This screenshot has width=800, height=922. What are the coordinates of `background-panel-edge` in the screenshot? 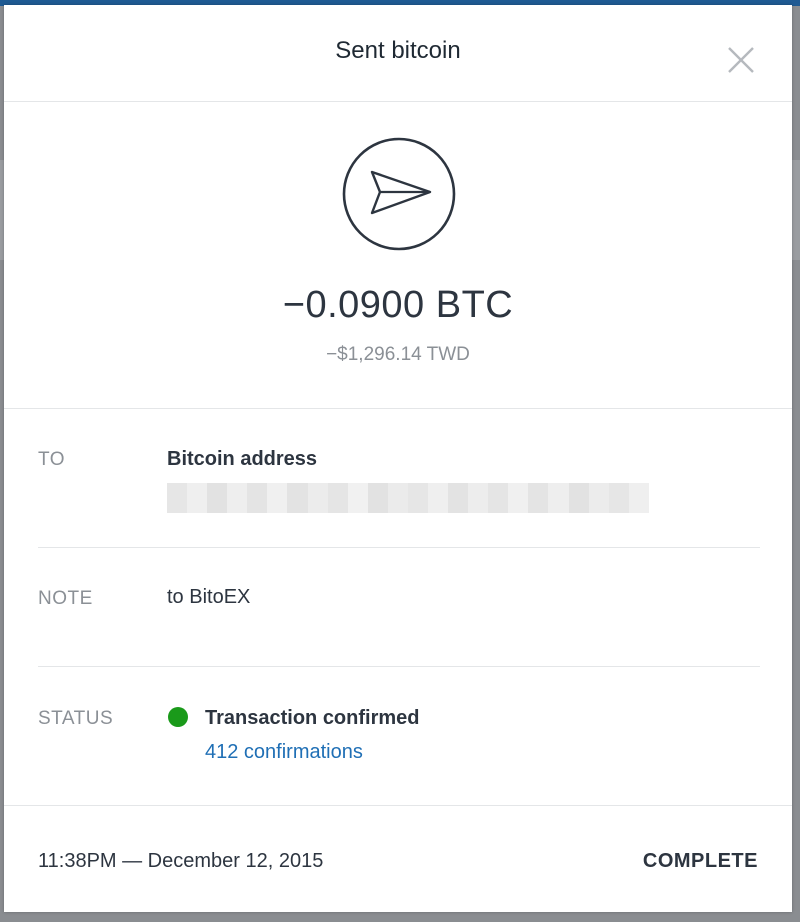 It's located at (796, 210).